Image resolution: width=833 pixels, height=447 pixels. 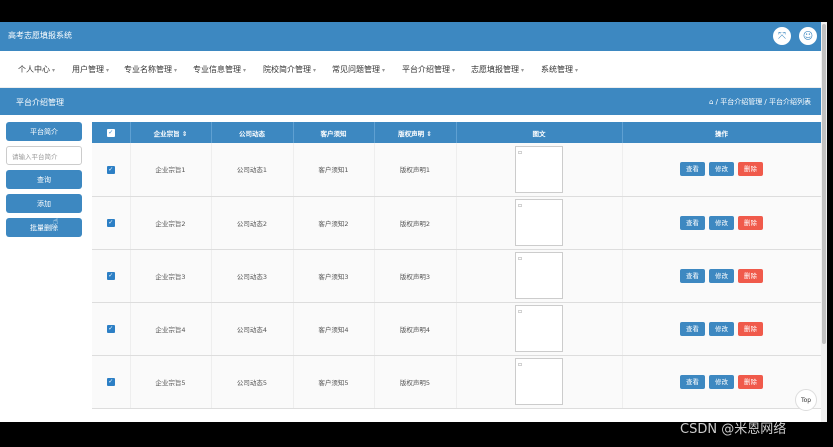 What do you see at coordinates (415, 382) in the screenshot?
I see `copyright-cell: 版权声明5` at bounding box center [415, 382].